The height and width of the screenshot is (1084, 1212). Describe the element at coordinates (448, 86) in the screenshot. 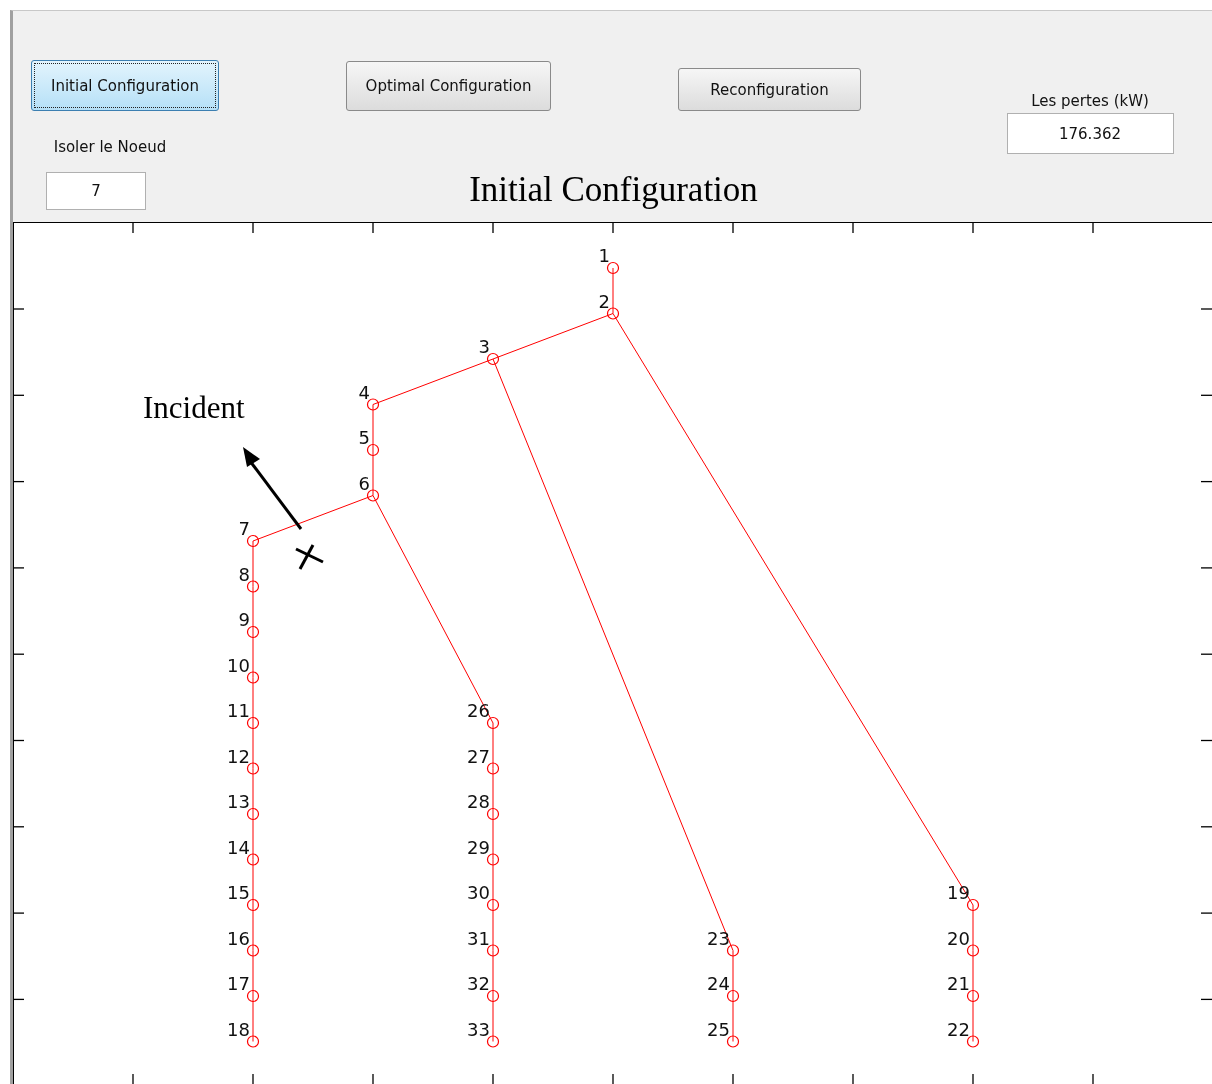

I see `configuration-button: Optimal Configuration` at that location.